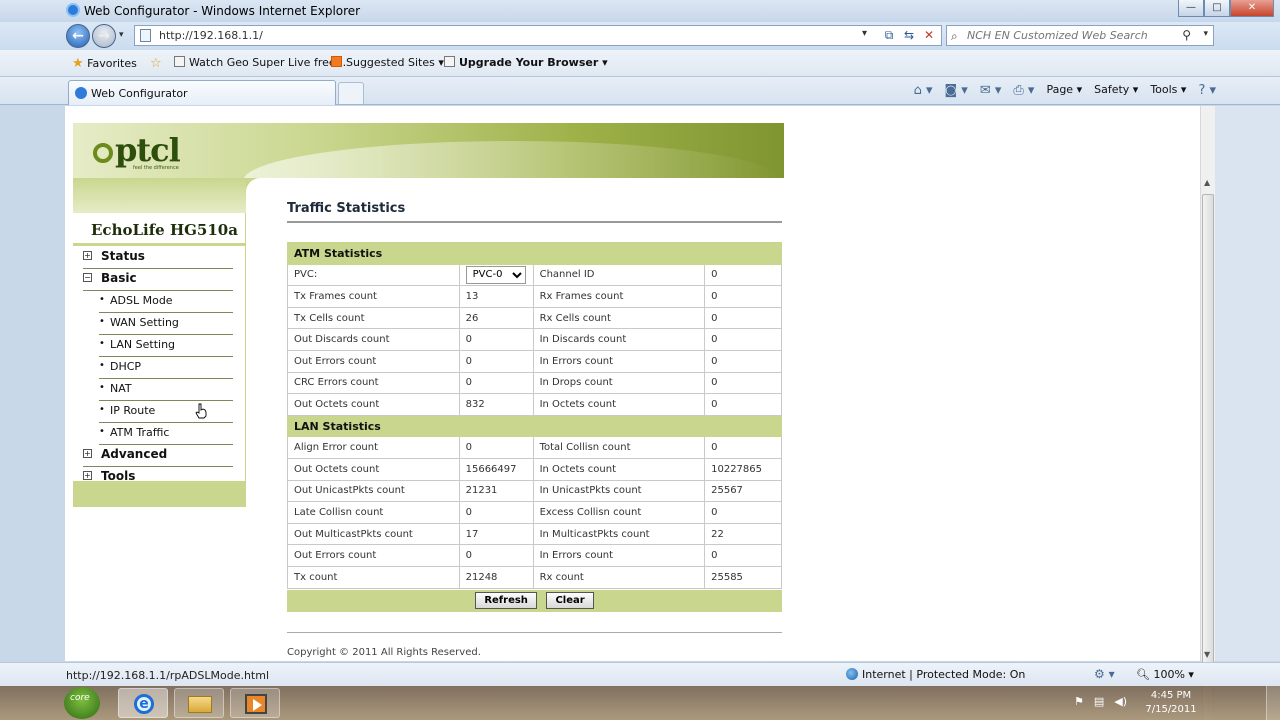 The height and width of the screenshot is (720, 1280). I want to click on pvc-cell: PVC-0, so click(496, 275).